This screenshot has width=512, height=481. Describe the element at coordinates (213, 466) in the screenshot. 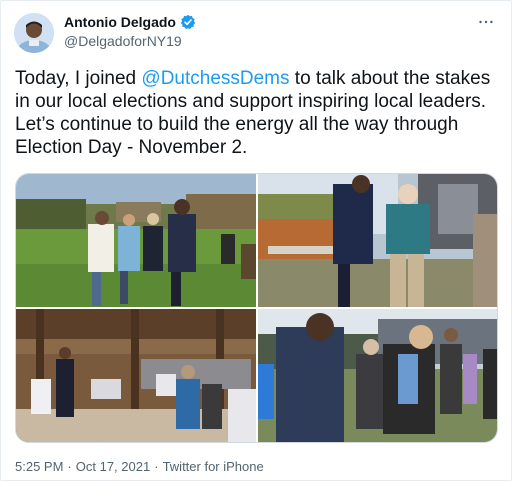

I see `tweet-source-link: Twitter for iPhone` at that location.